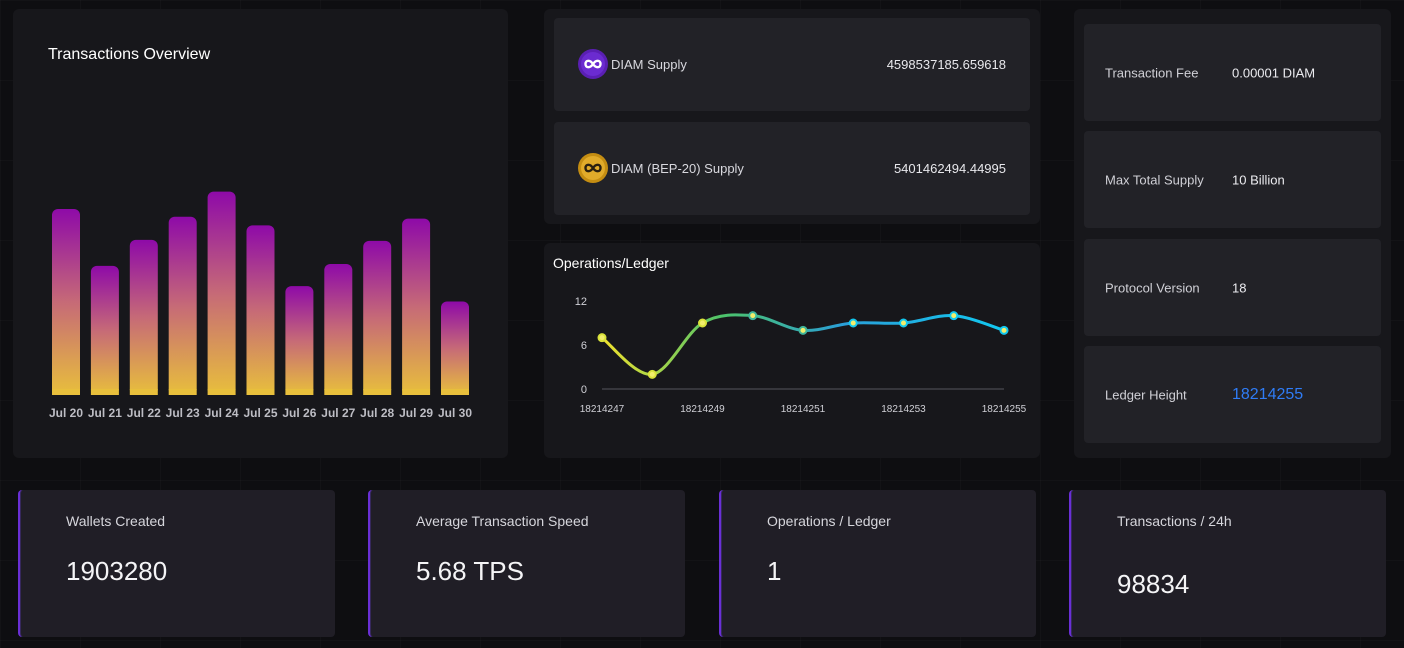 The height and width of the screenshot is (648, 1404). Describe the element at coordinates (593, 168) in the screenshot. I see `infinity-coin-gold-icon` at that location.